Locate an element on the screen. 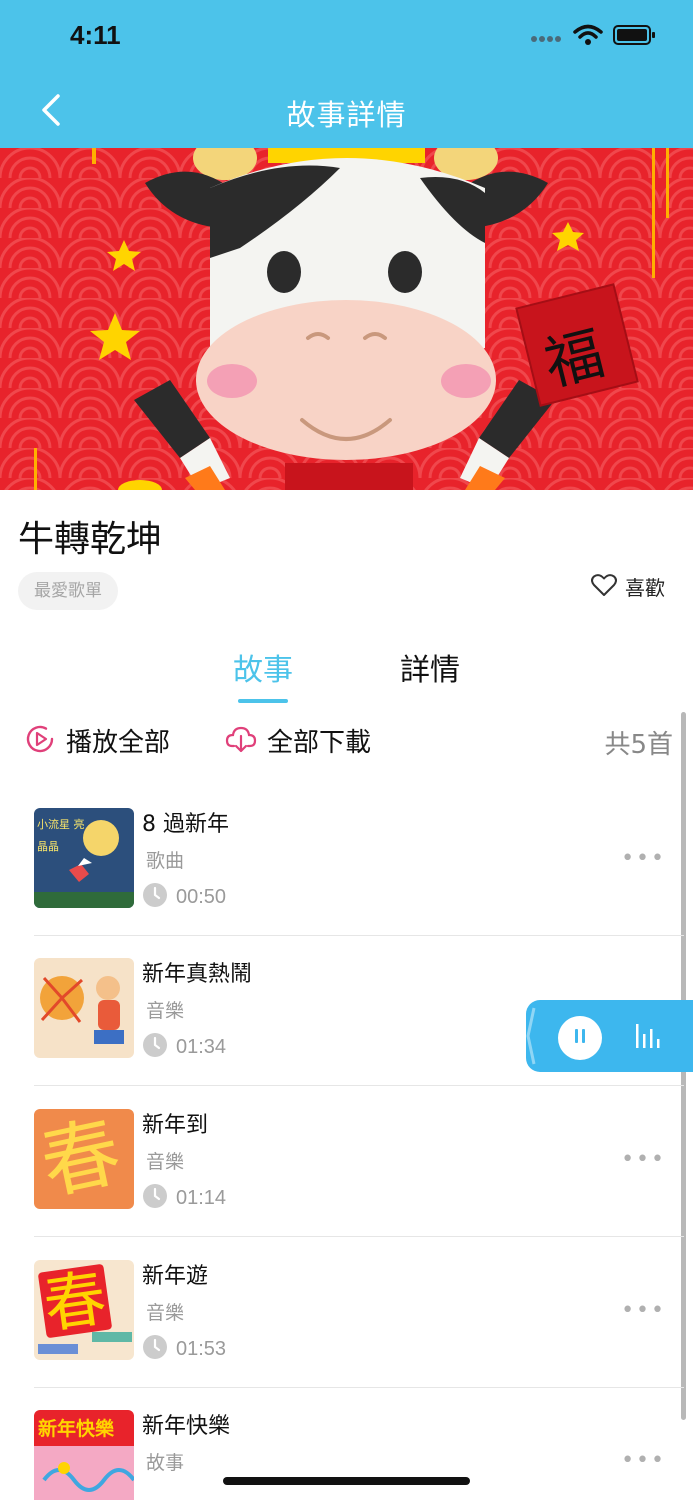  download-all-label: 全部下載 is located at coordinates (319, 743).